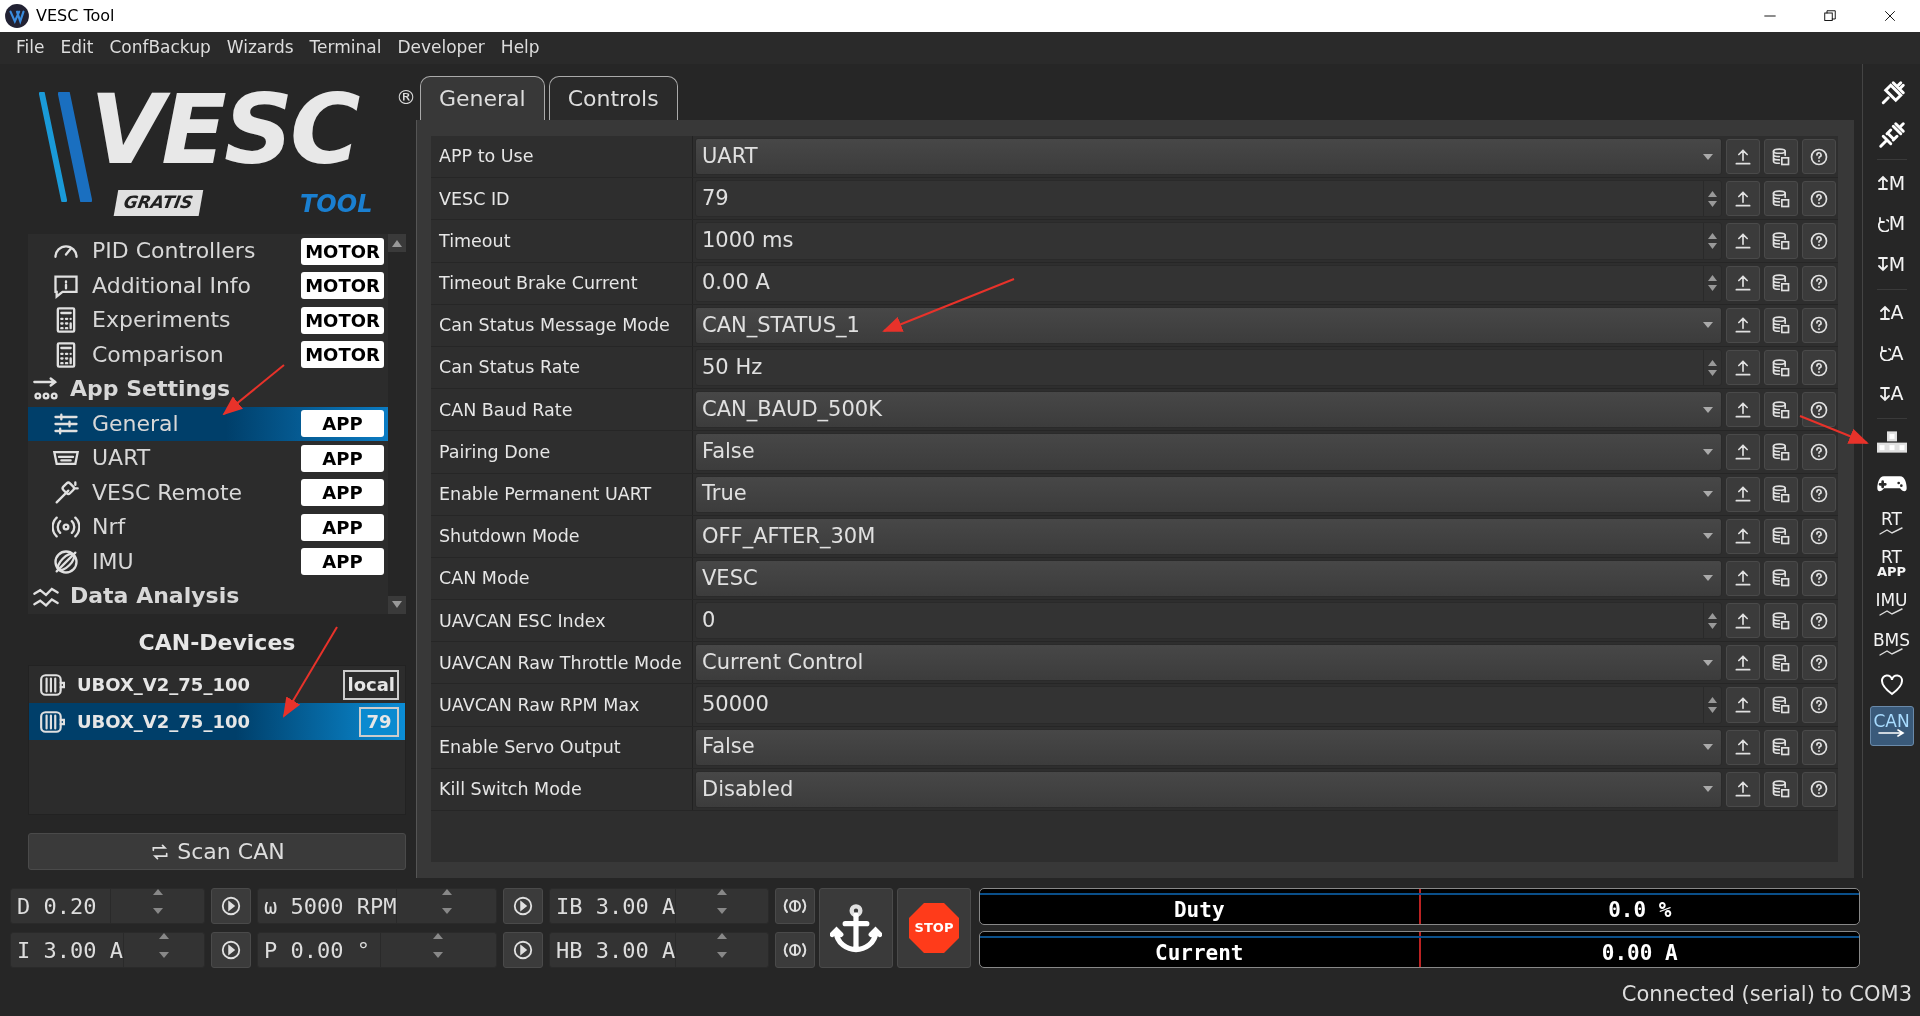  What do you see at coordinates (208, 596) in the screenshot?
I see `tree-item: Data Analysis` at bounding box center [208, 596].